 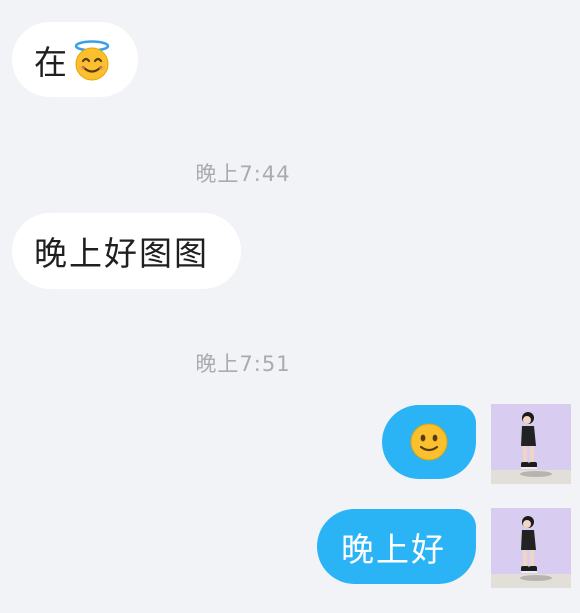 I want to click on outgoing-message-bubble, so click(x=429, y=442).